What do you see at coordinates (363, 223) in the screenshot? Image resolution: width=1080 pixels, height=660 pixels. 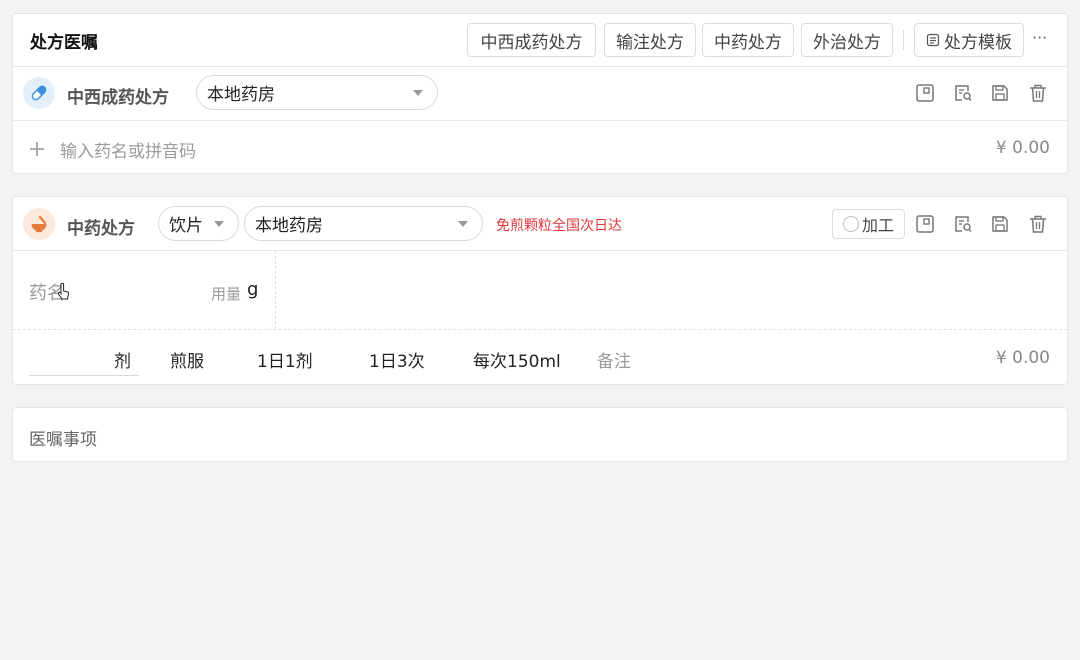 I see `chinese-pharmacy-select: 本地药房` at bounding box center [363, 223].